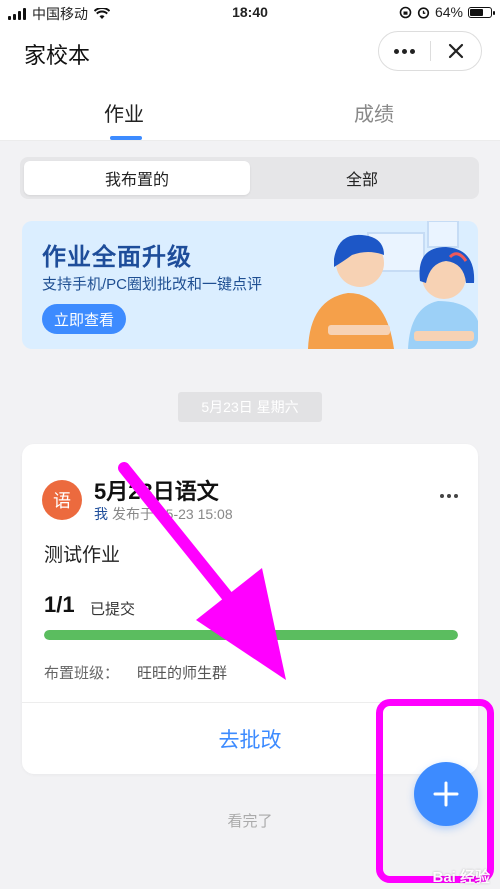  Describe the element at coordinates (405, 12) in the screenshot. I see `orientation-lock-icon` at that location.